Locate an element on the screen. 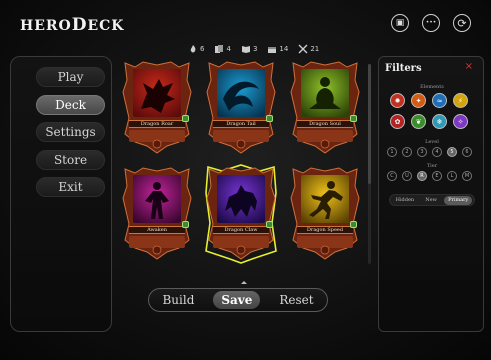 The width and height of the screenshot is (491, 360). save-button: Save is located at coordinates (237, 300).